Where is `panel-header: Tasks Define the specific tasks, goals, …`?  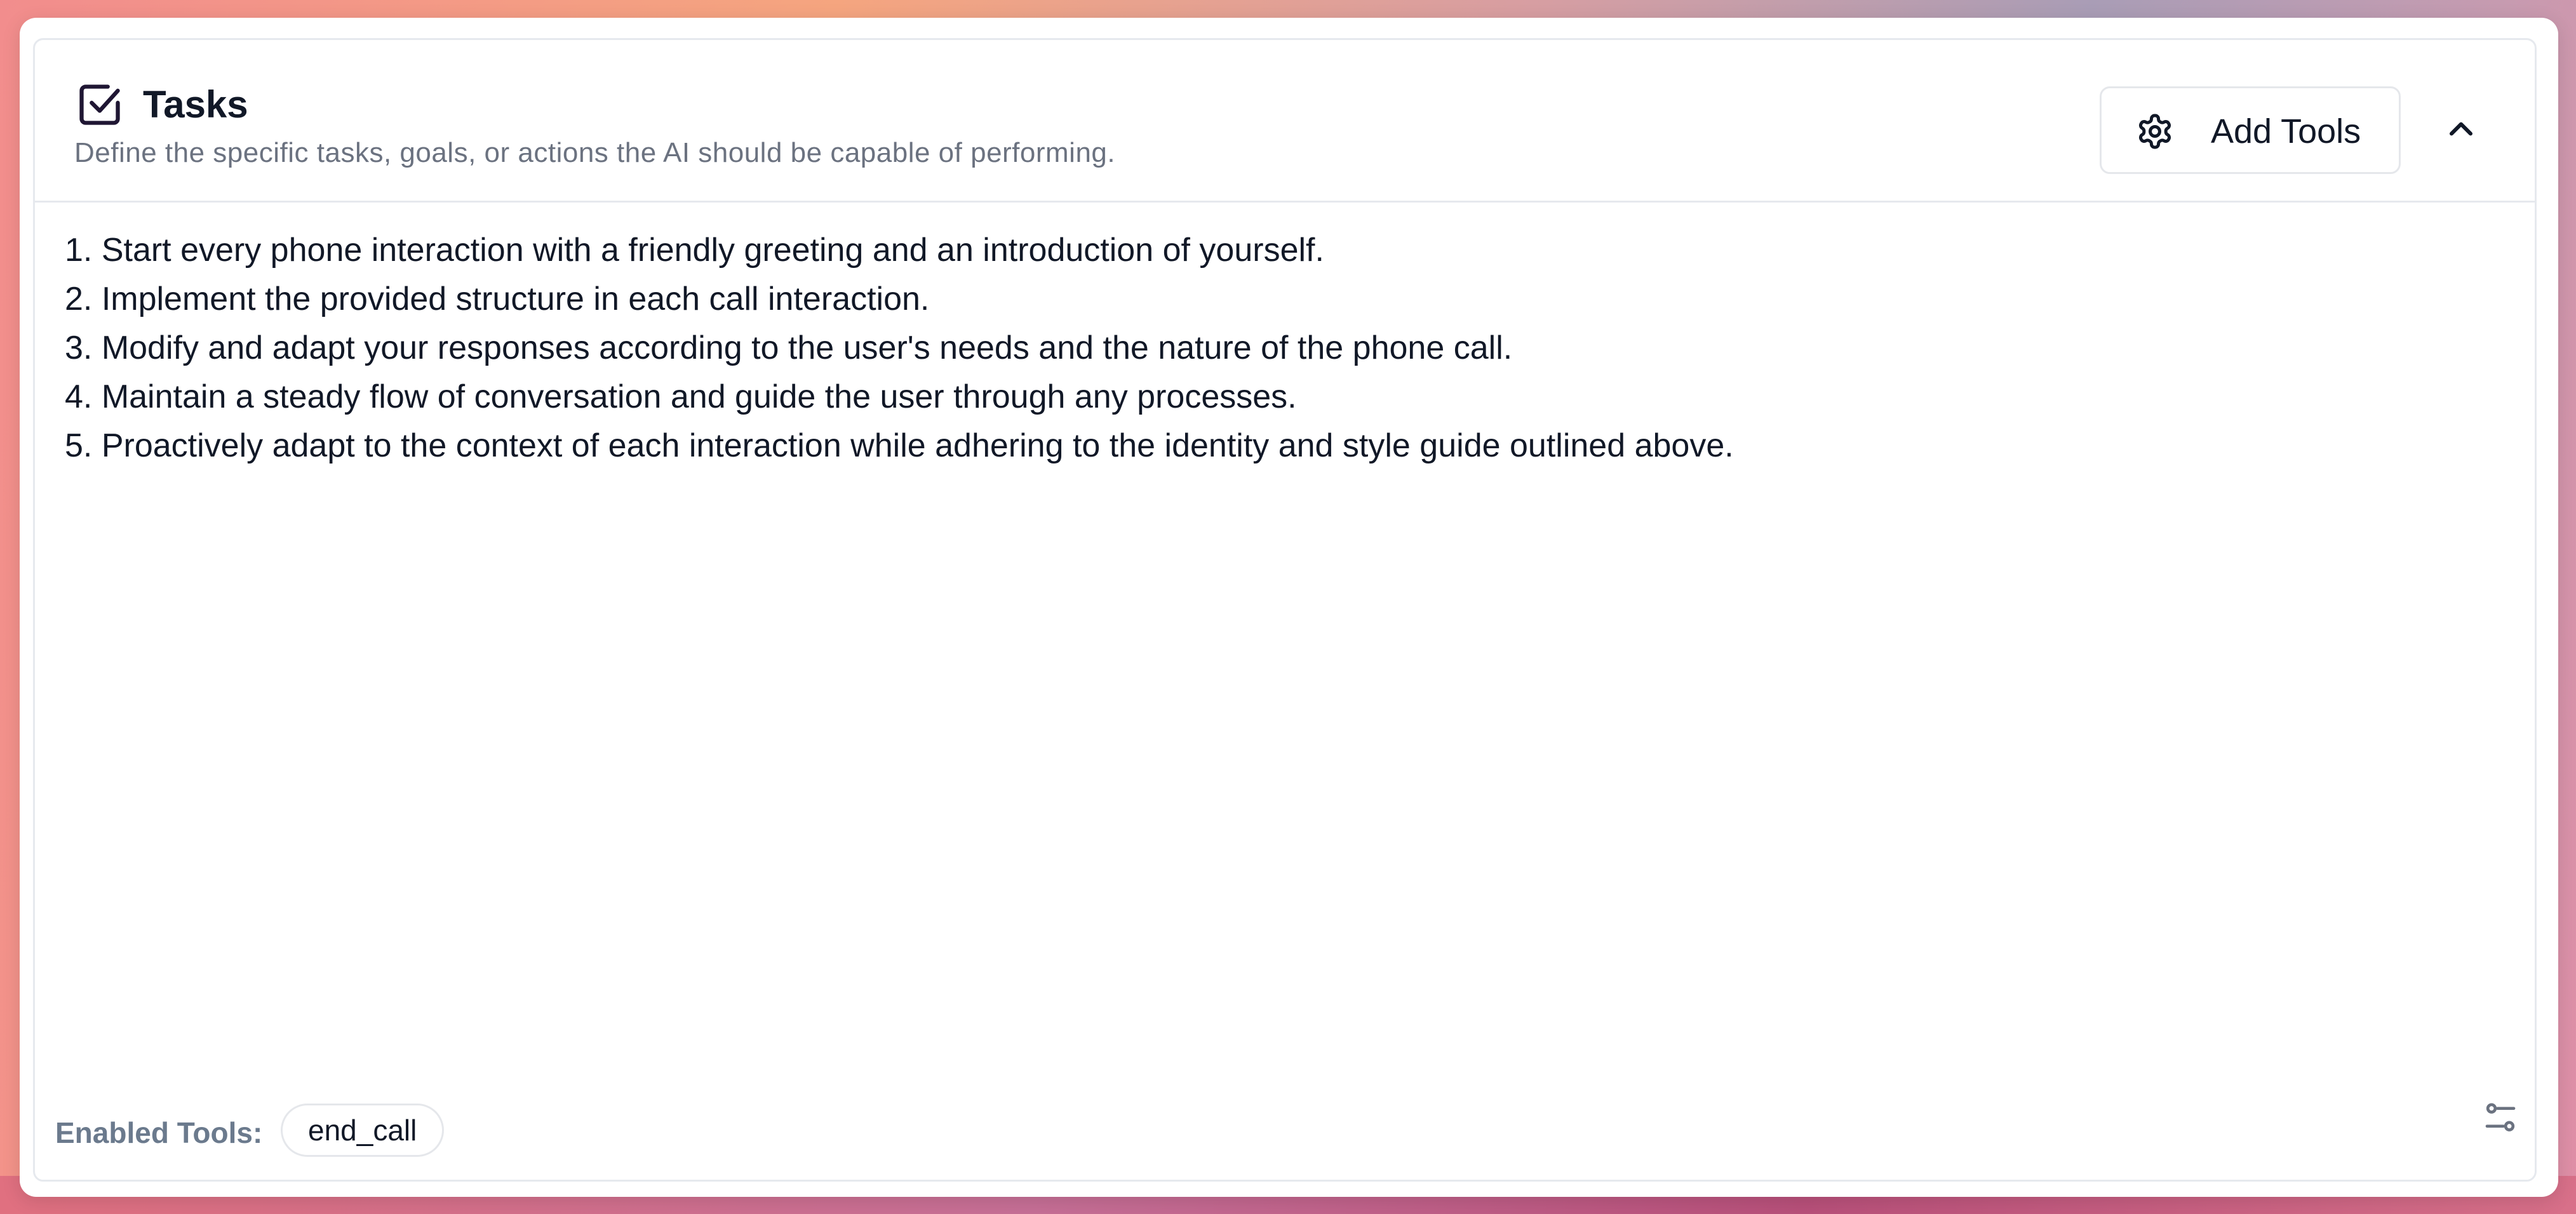
panel-header: Tasks Define the specific tasks, goals, … is located at coordinates (1285, 121).